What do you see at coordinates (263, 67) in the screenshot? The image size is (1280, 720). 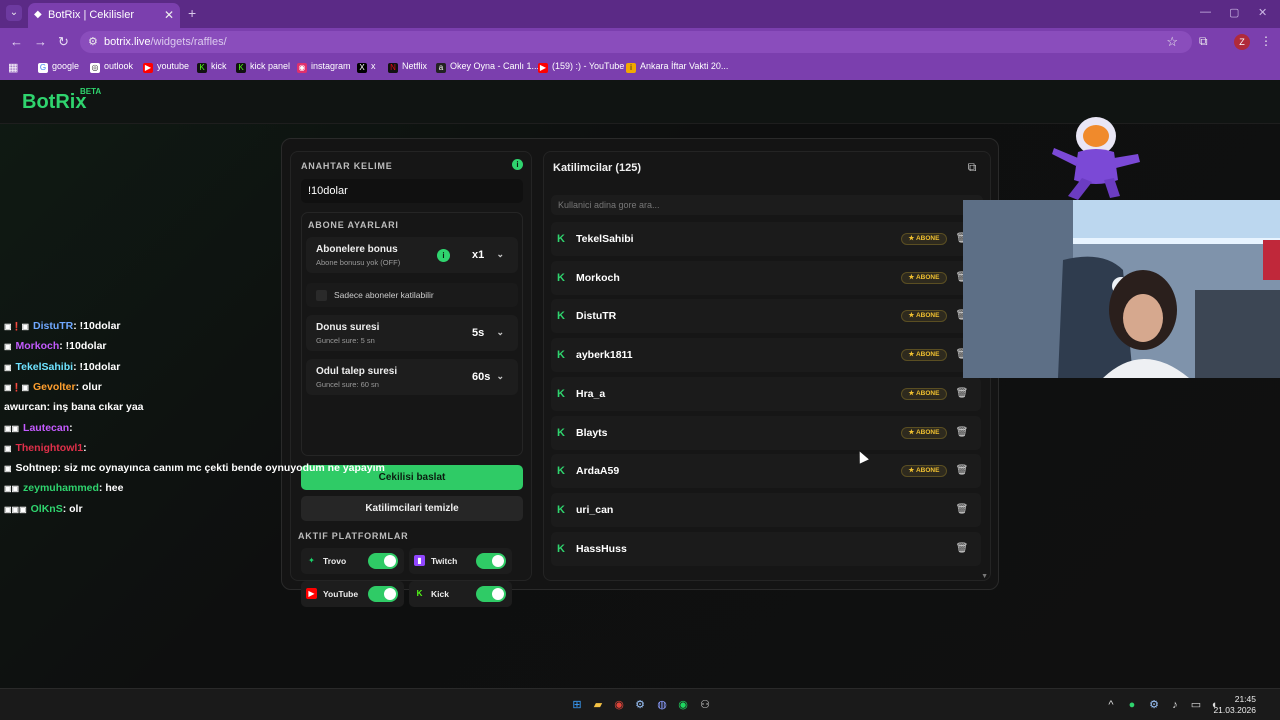 I see `bookmark-kick-panel: Kkick panel` at bounding box center [263, 67].